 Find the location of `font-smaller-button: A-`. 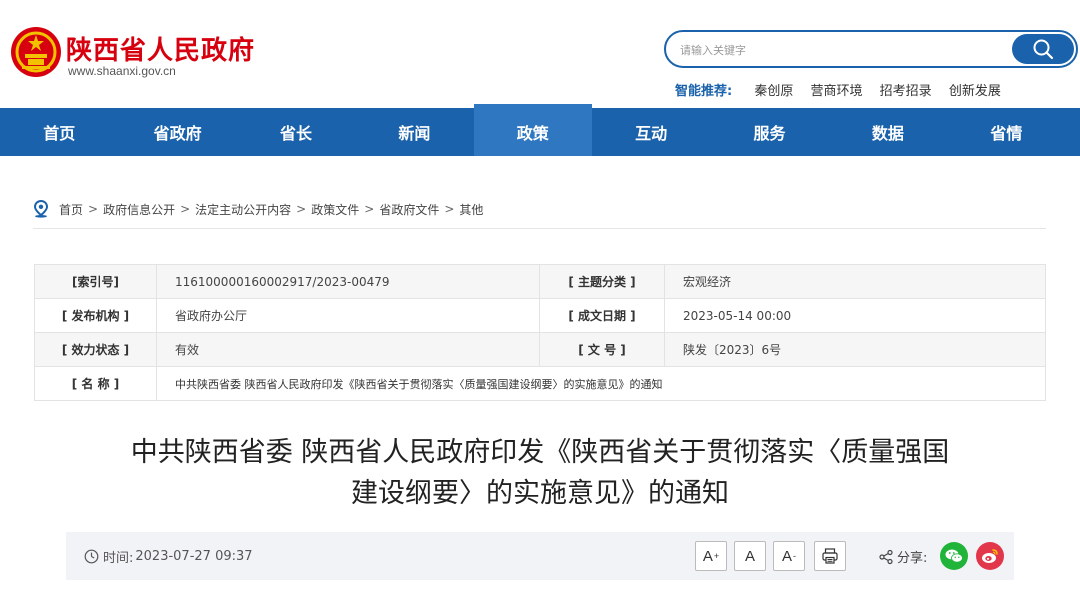

font-smaller-button: A- is located at coordinates (789, 556).